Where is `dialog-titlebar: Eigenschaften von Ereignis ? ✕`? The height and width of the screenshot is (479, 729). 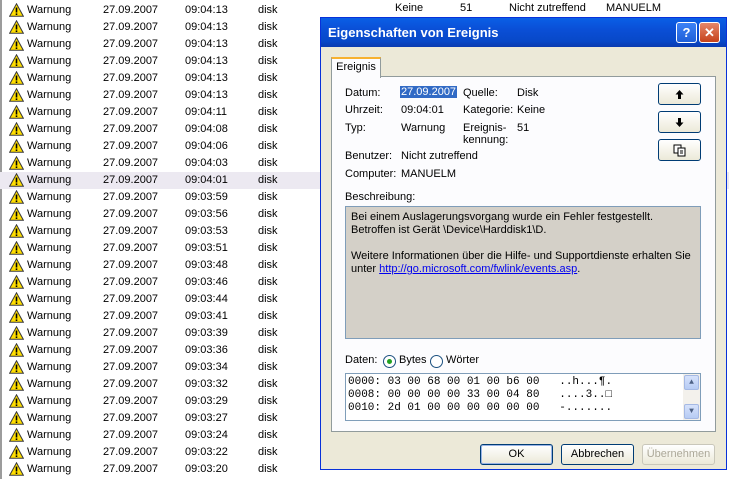
dialog-titlebar: Eigenschaften von Ereignis ? ✕ is located at coordinates (523, 32).